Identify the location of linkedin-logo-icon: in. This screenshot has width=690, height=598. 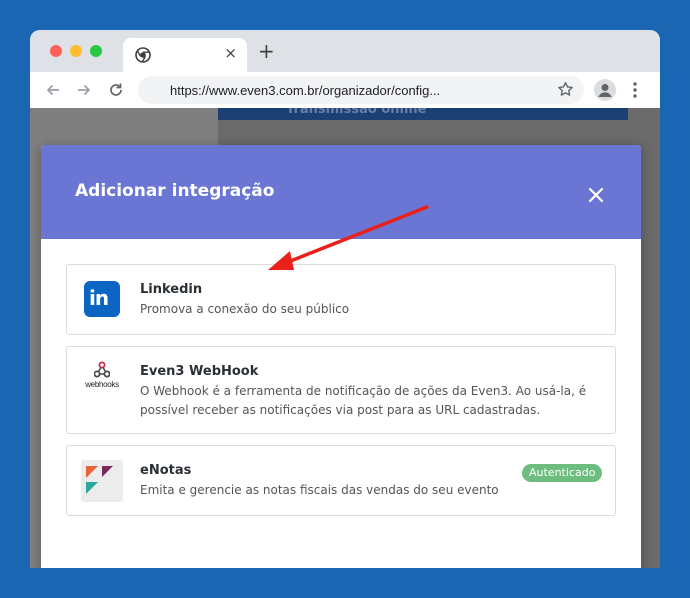
(102, 299).